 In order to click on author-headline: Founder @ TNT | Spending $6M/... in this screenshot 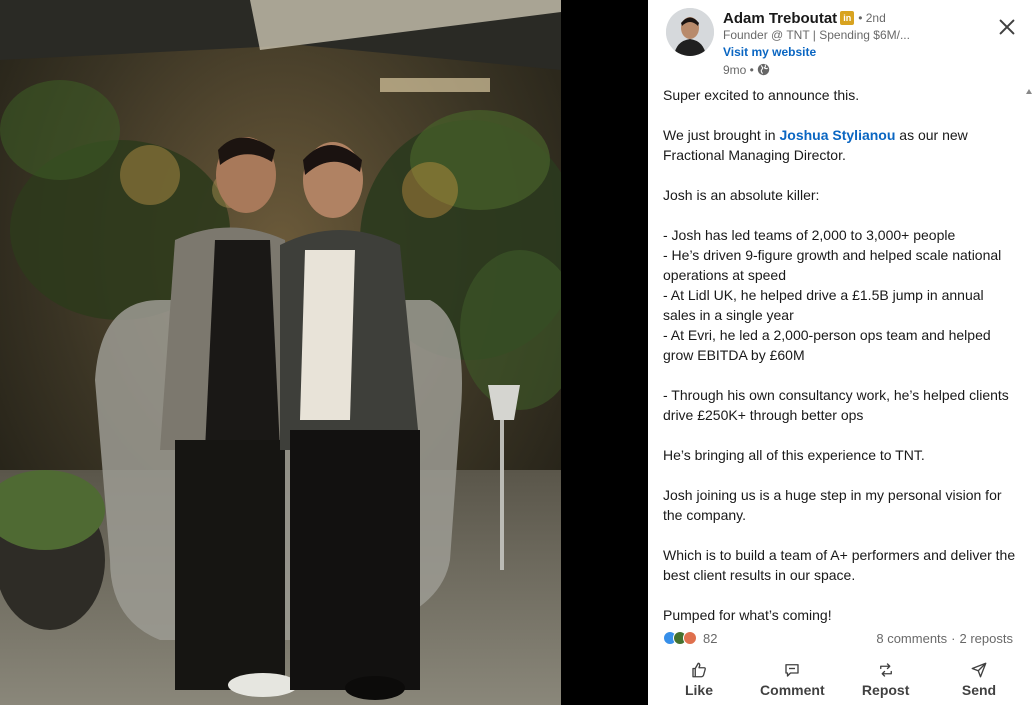, I will do `click(816, 35)`.